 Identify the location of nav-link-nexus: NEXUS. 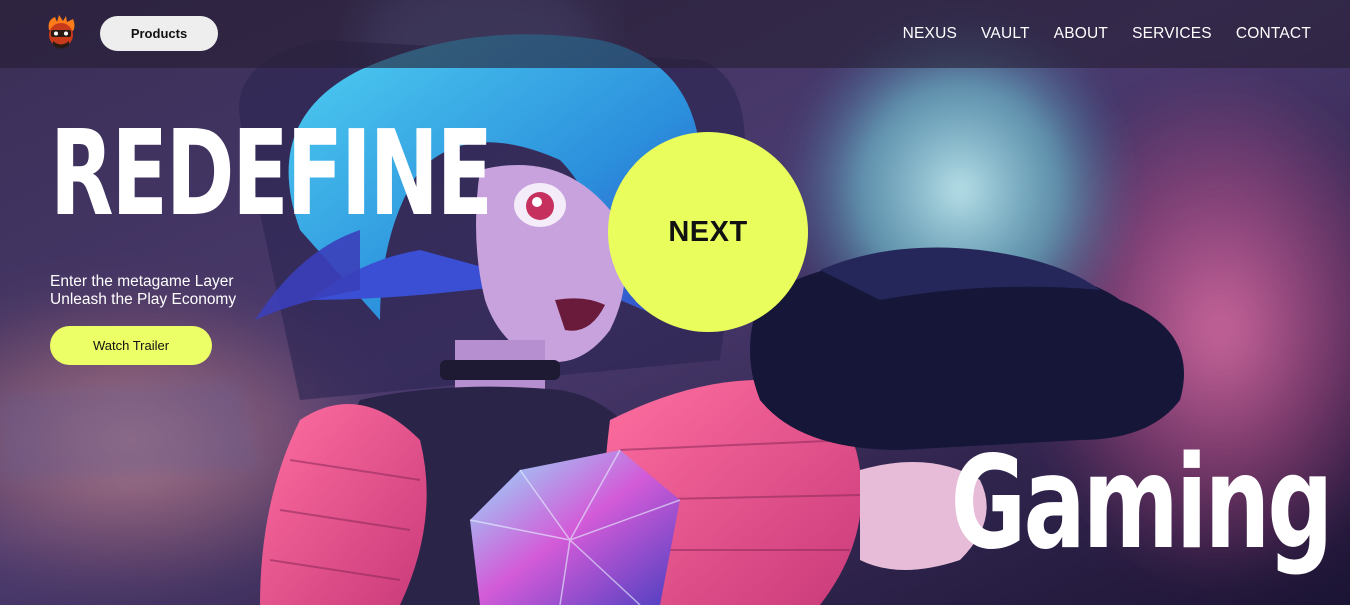
(930, 33).